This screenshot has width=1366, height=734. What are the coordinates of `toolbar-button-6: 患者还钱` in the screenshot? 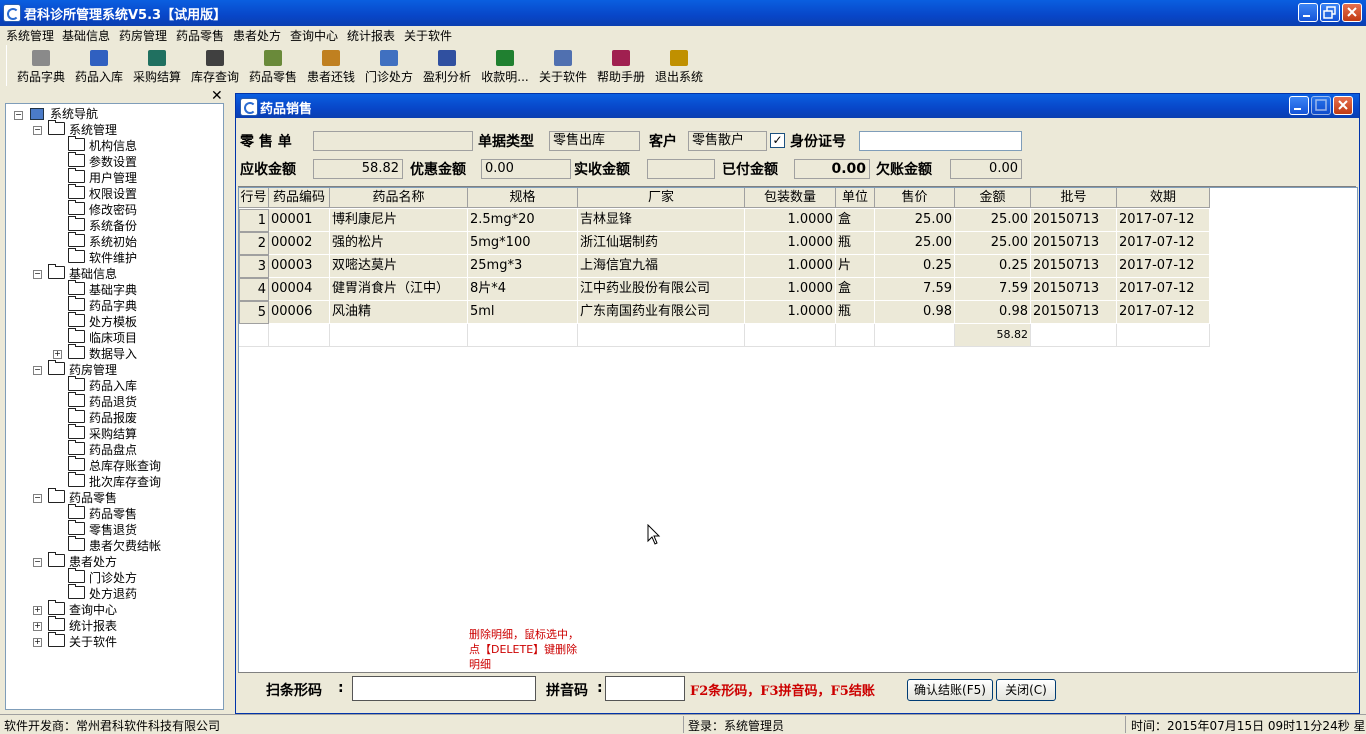 It's located at (331, 65).